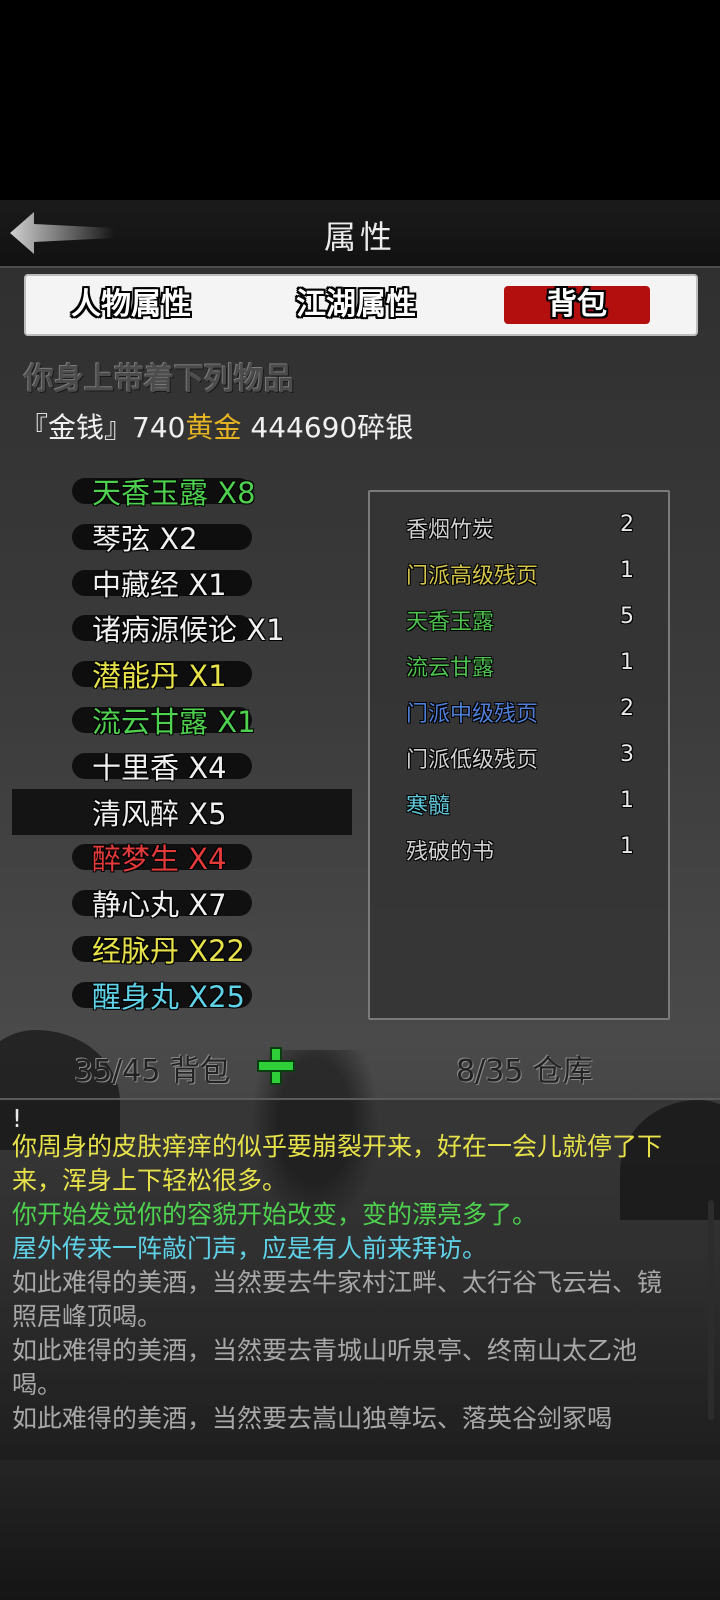  Describe the element at coordinates (519, 666) in the screenshot. I see `warehouse-item: 流云甘露 1` at that location.